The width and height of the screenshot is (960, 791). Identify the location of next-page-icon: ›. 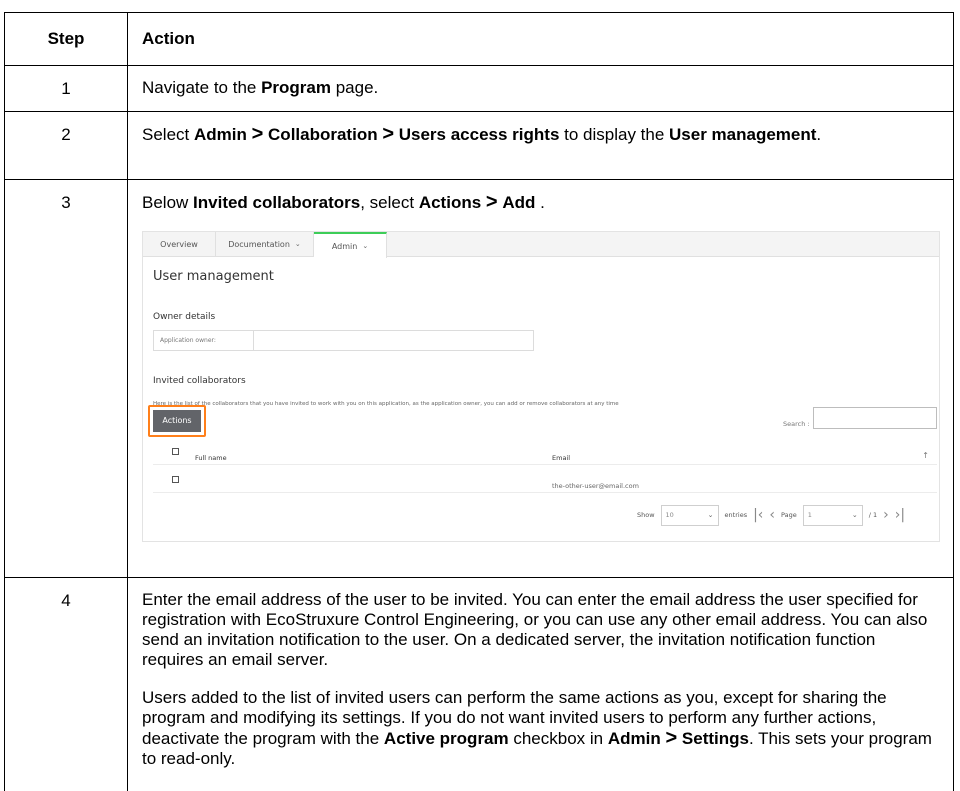
(886, 515).